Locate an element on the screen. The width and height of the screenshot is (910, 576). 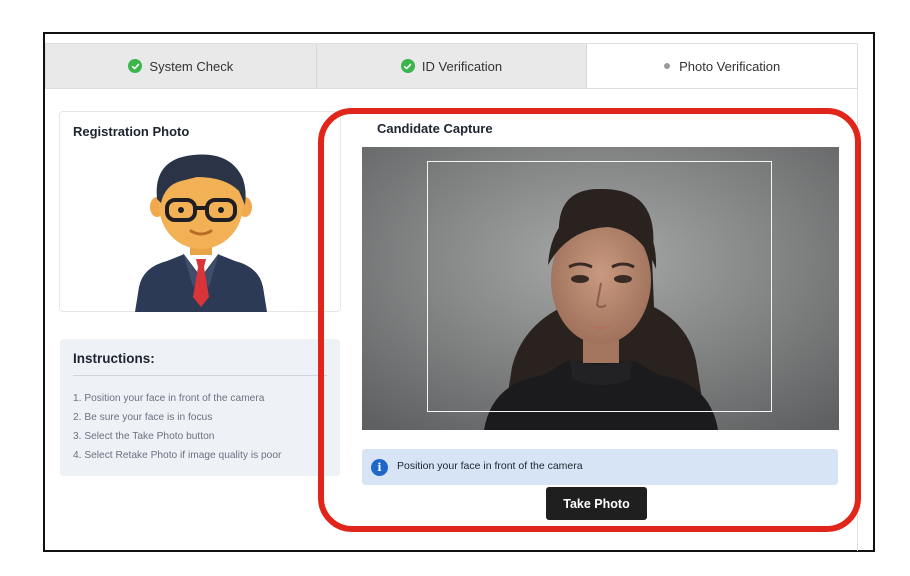
dot-icon is located at coordinates (667, 66).